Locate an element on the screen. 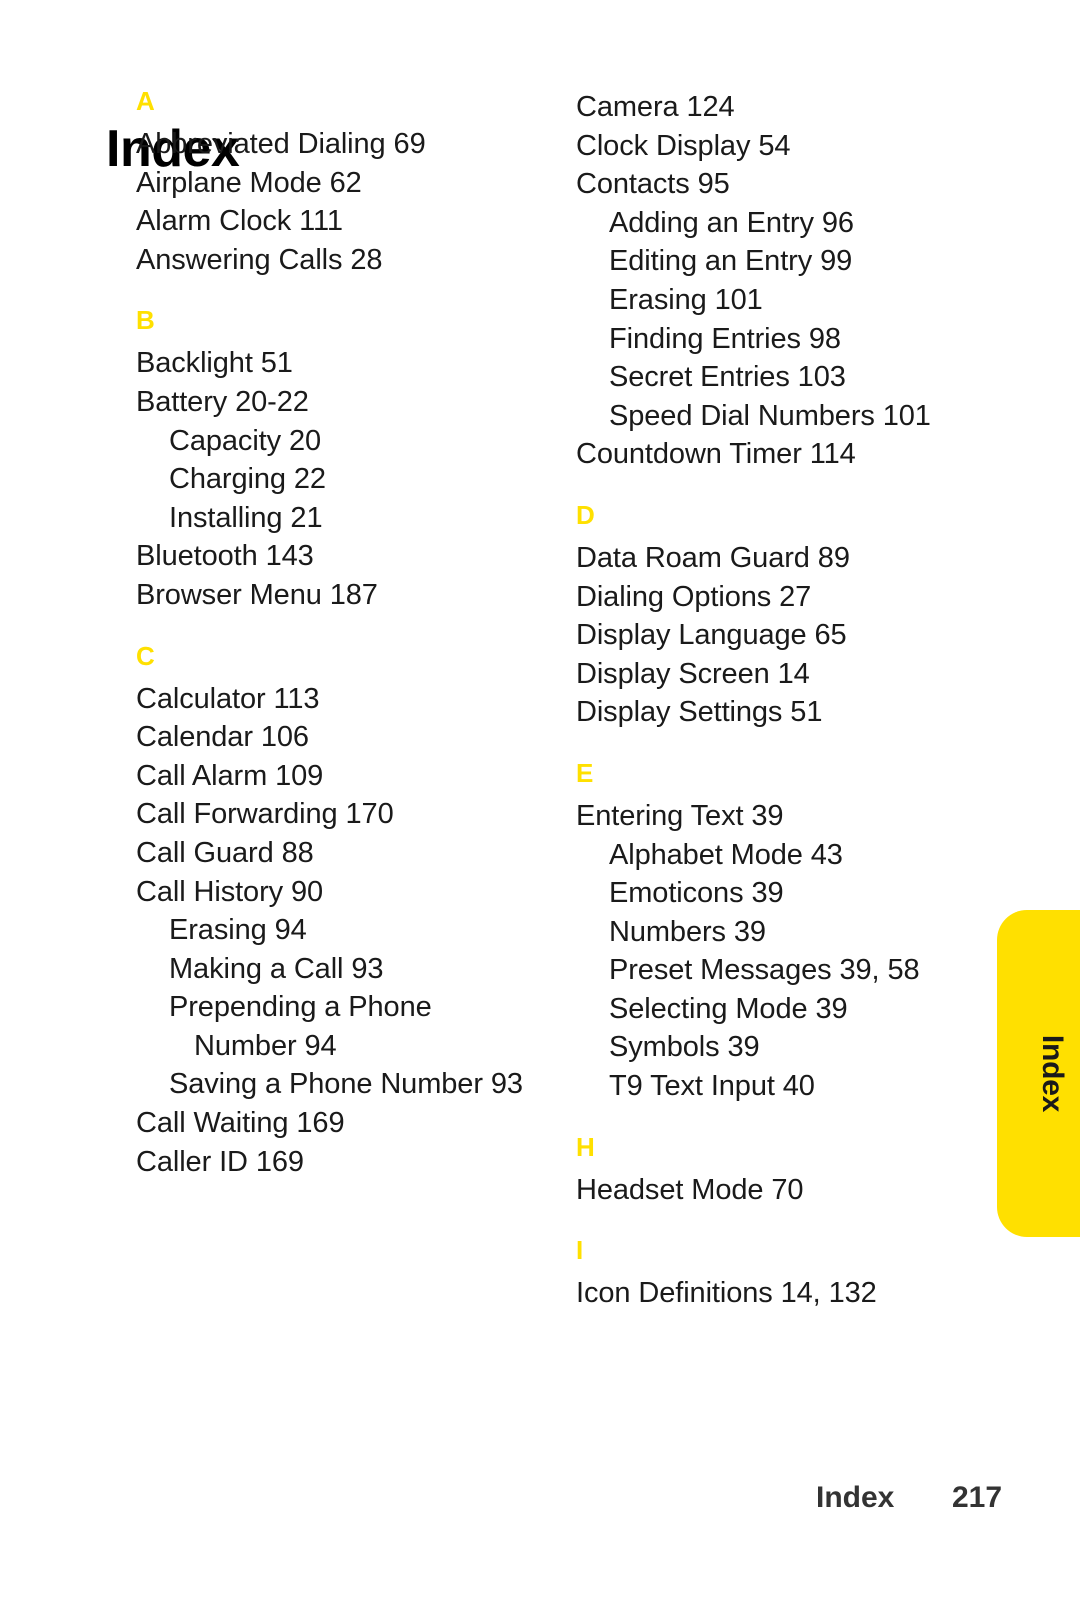  index-entry: Bluetooth 143 is located at coordinates (225, 556).